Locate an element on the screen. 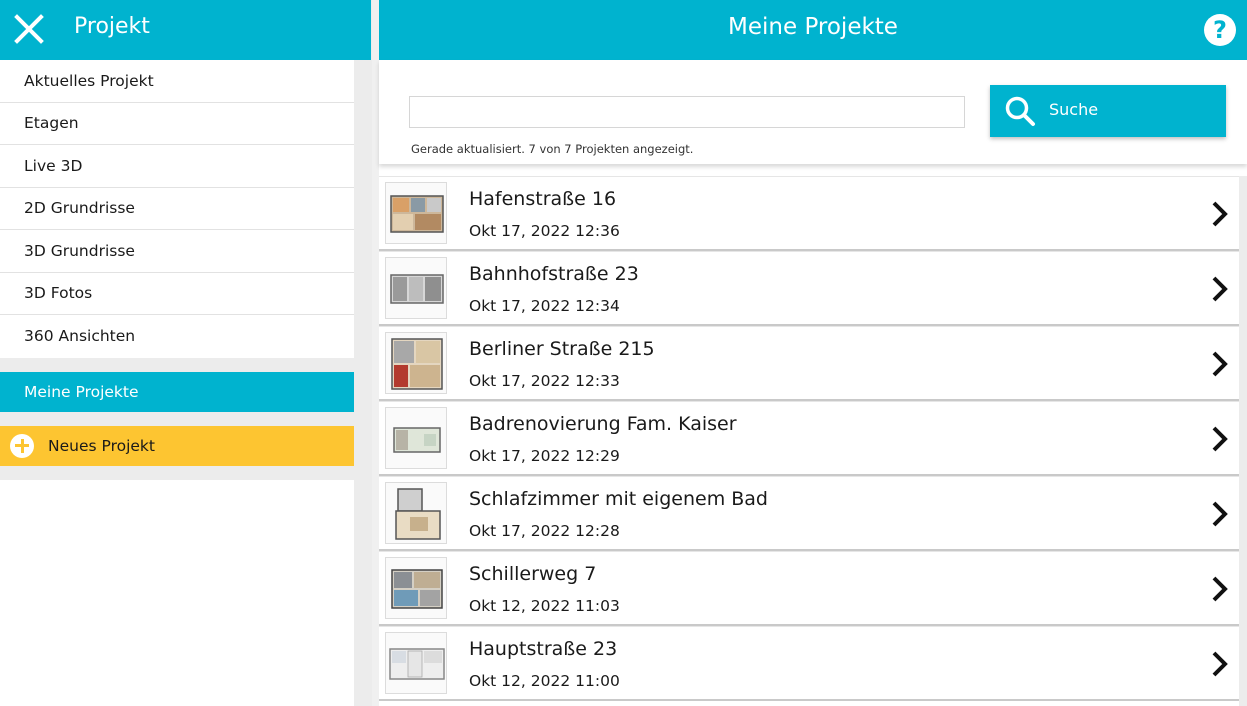 The width and height of the screenshot is (1247, 706). sidebar-title: Projekt is located at coordinates (112, 26).